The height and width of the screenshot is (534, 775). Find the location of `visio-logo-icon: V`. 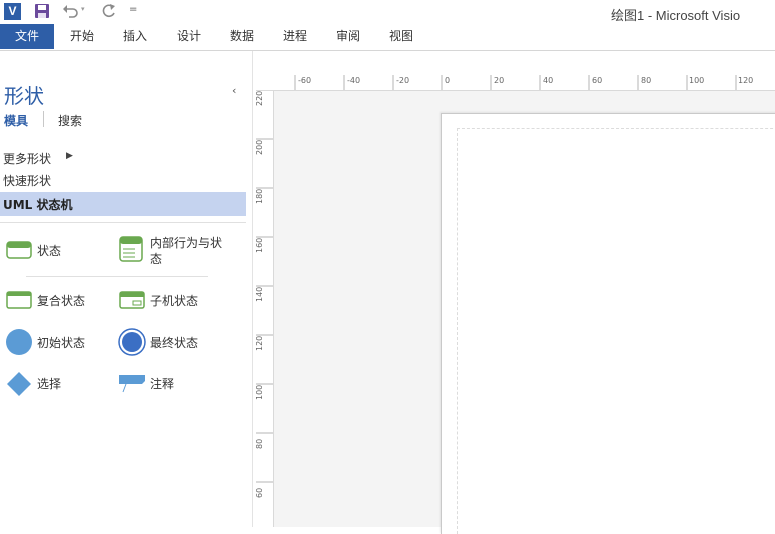

visio-logo-icon: V is located at coordinates (12, 11).